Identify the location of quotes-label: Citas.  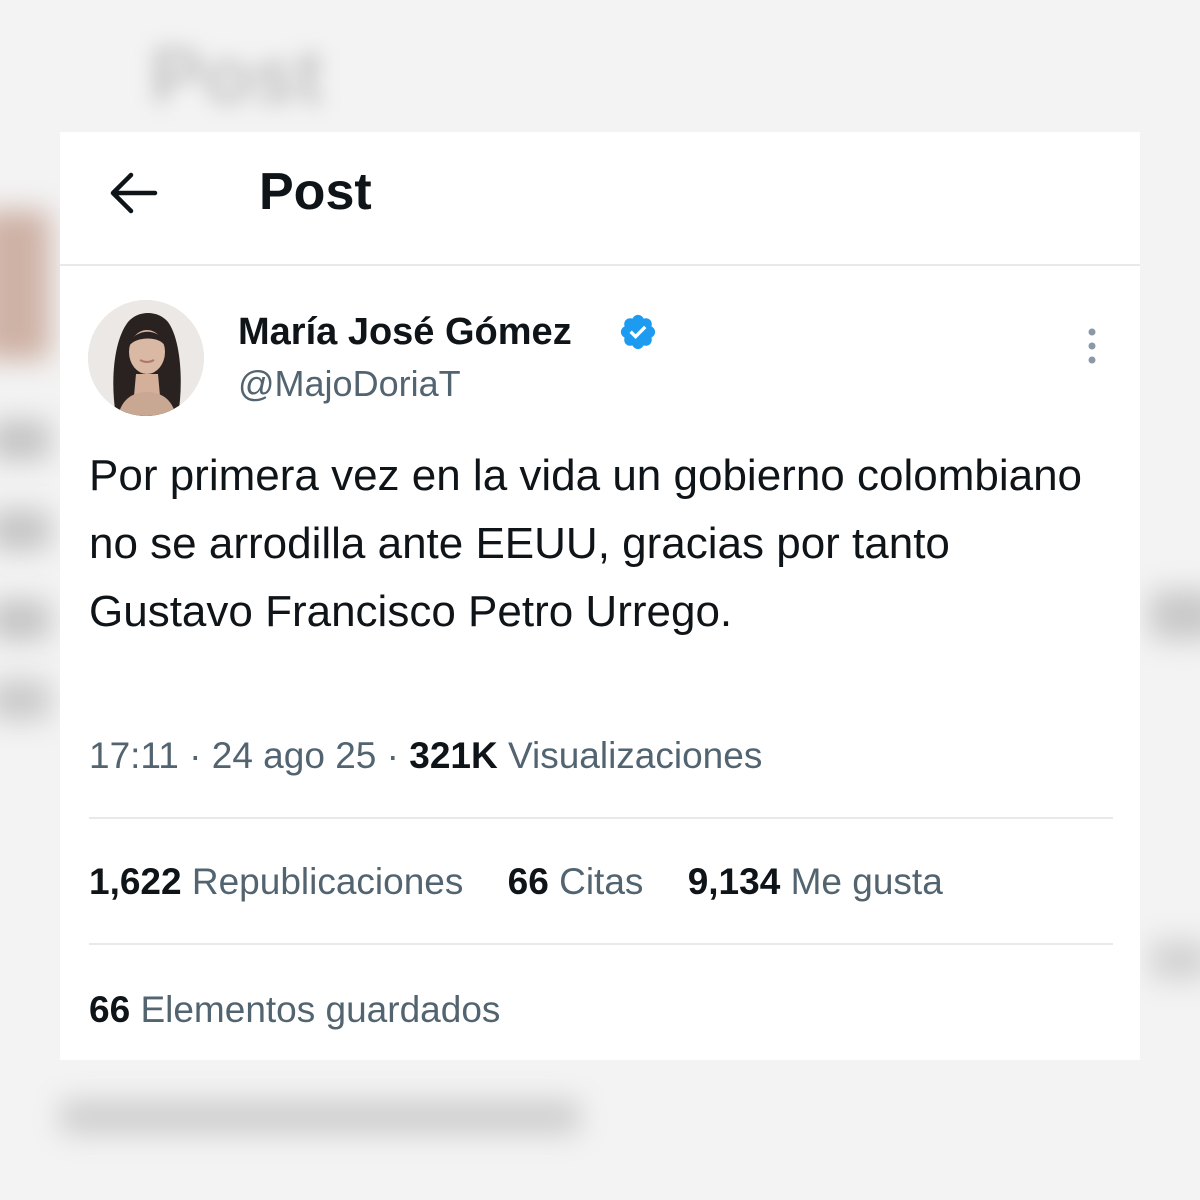
(601, 881).